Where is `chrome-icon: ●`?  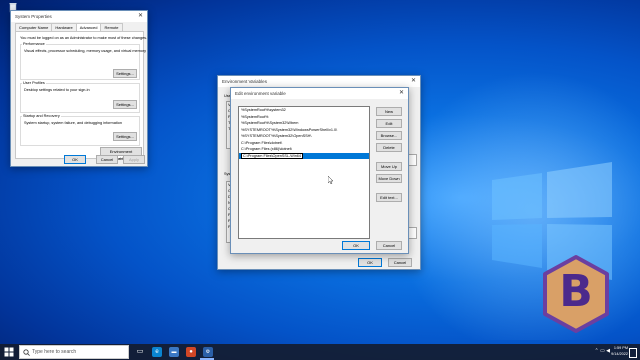 chrome-icon: ● is located at coordinates (191, 352).